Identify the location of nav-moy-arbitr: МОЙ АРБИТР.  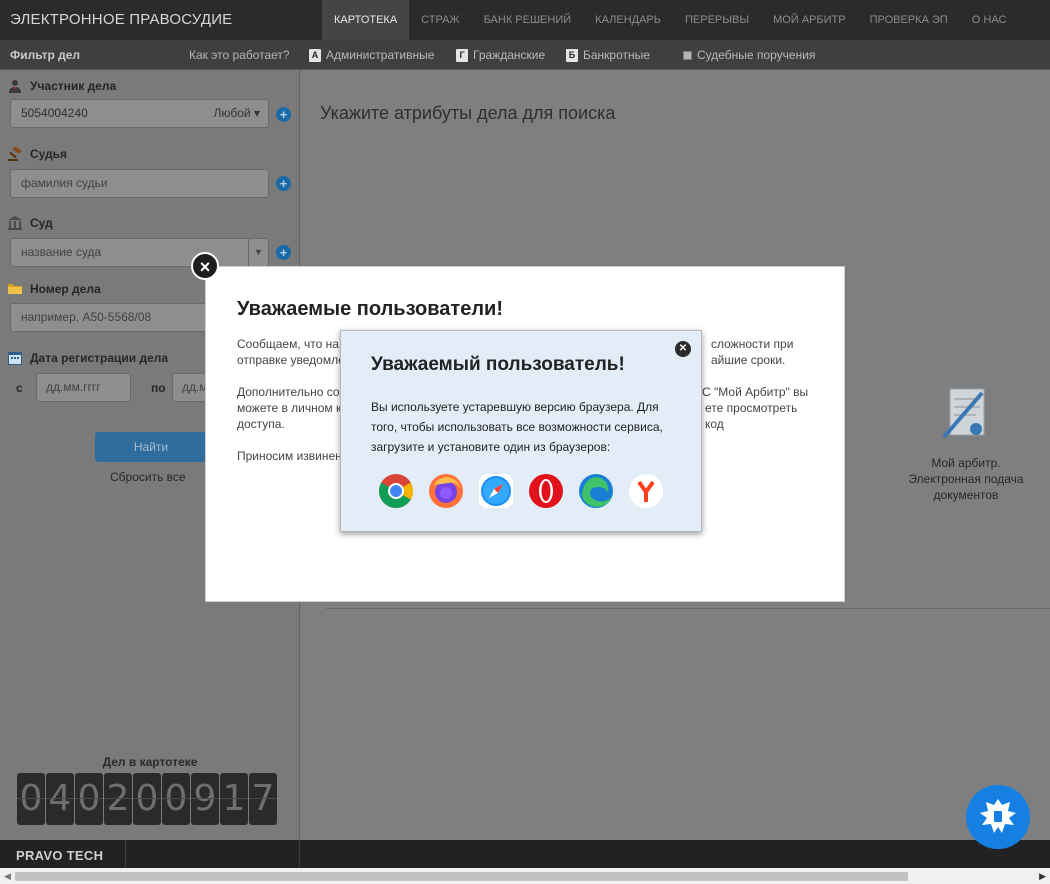
(809, 20).